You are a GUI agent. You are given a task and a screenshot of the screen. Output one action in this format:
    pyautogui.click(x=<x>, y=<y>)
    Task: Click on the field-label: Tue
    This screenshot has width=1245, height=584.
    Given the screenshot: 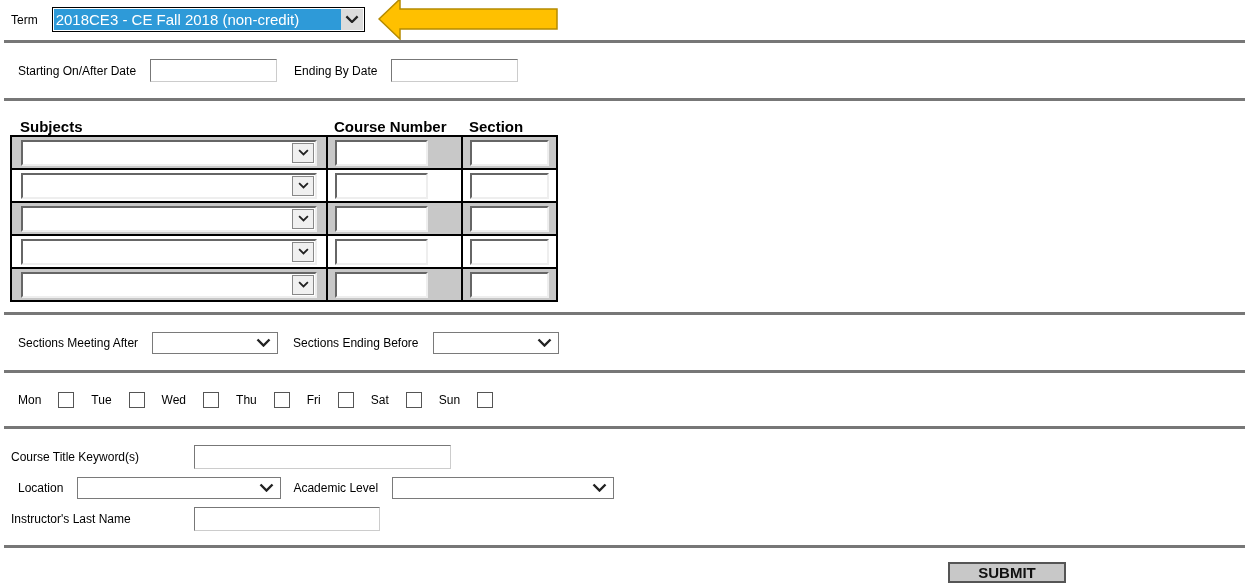 What is the action you would take?
    pyautogui.click(x=101, y=400)
    